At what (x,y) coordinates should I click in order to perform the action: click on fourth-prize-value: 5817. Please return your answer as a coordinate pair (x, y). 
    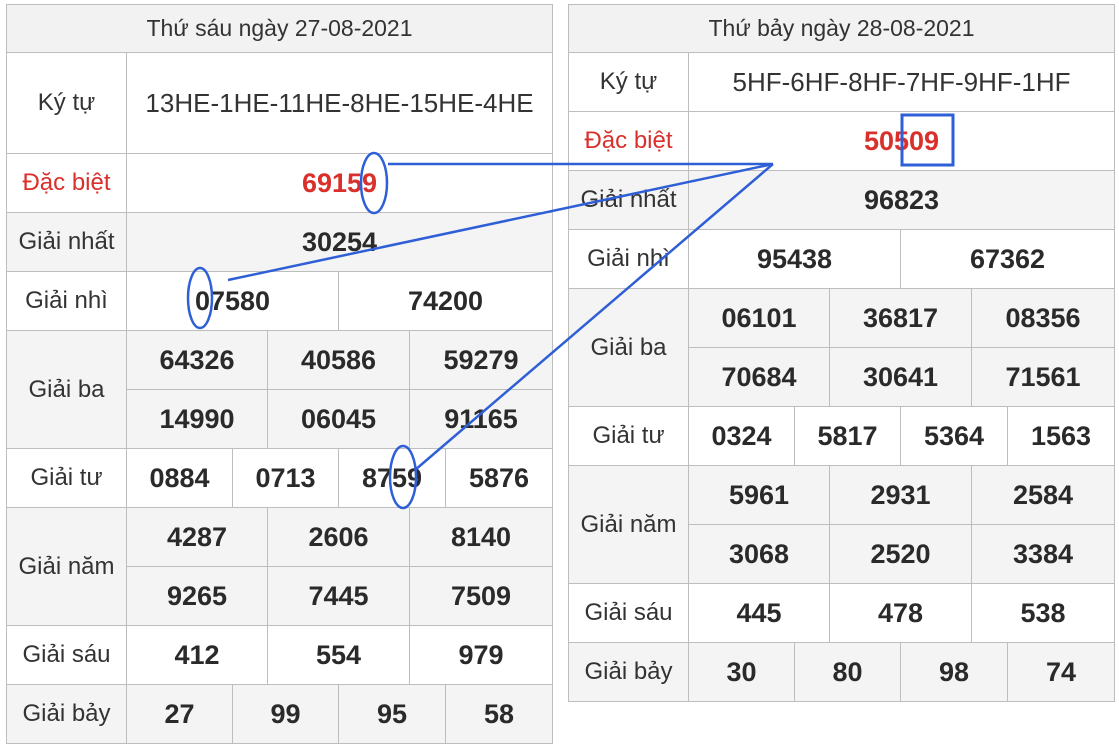
    Looking at the image, I should click on (847, 436).